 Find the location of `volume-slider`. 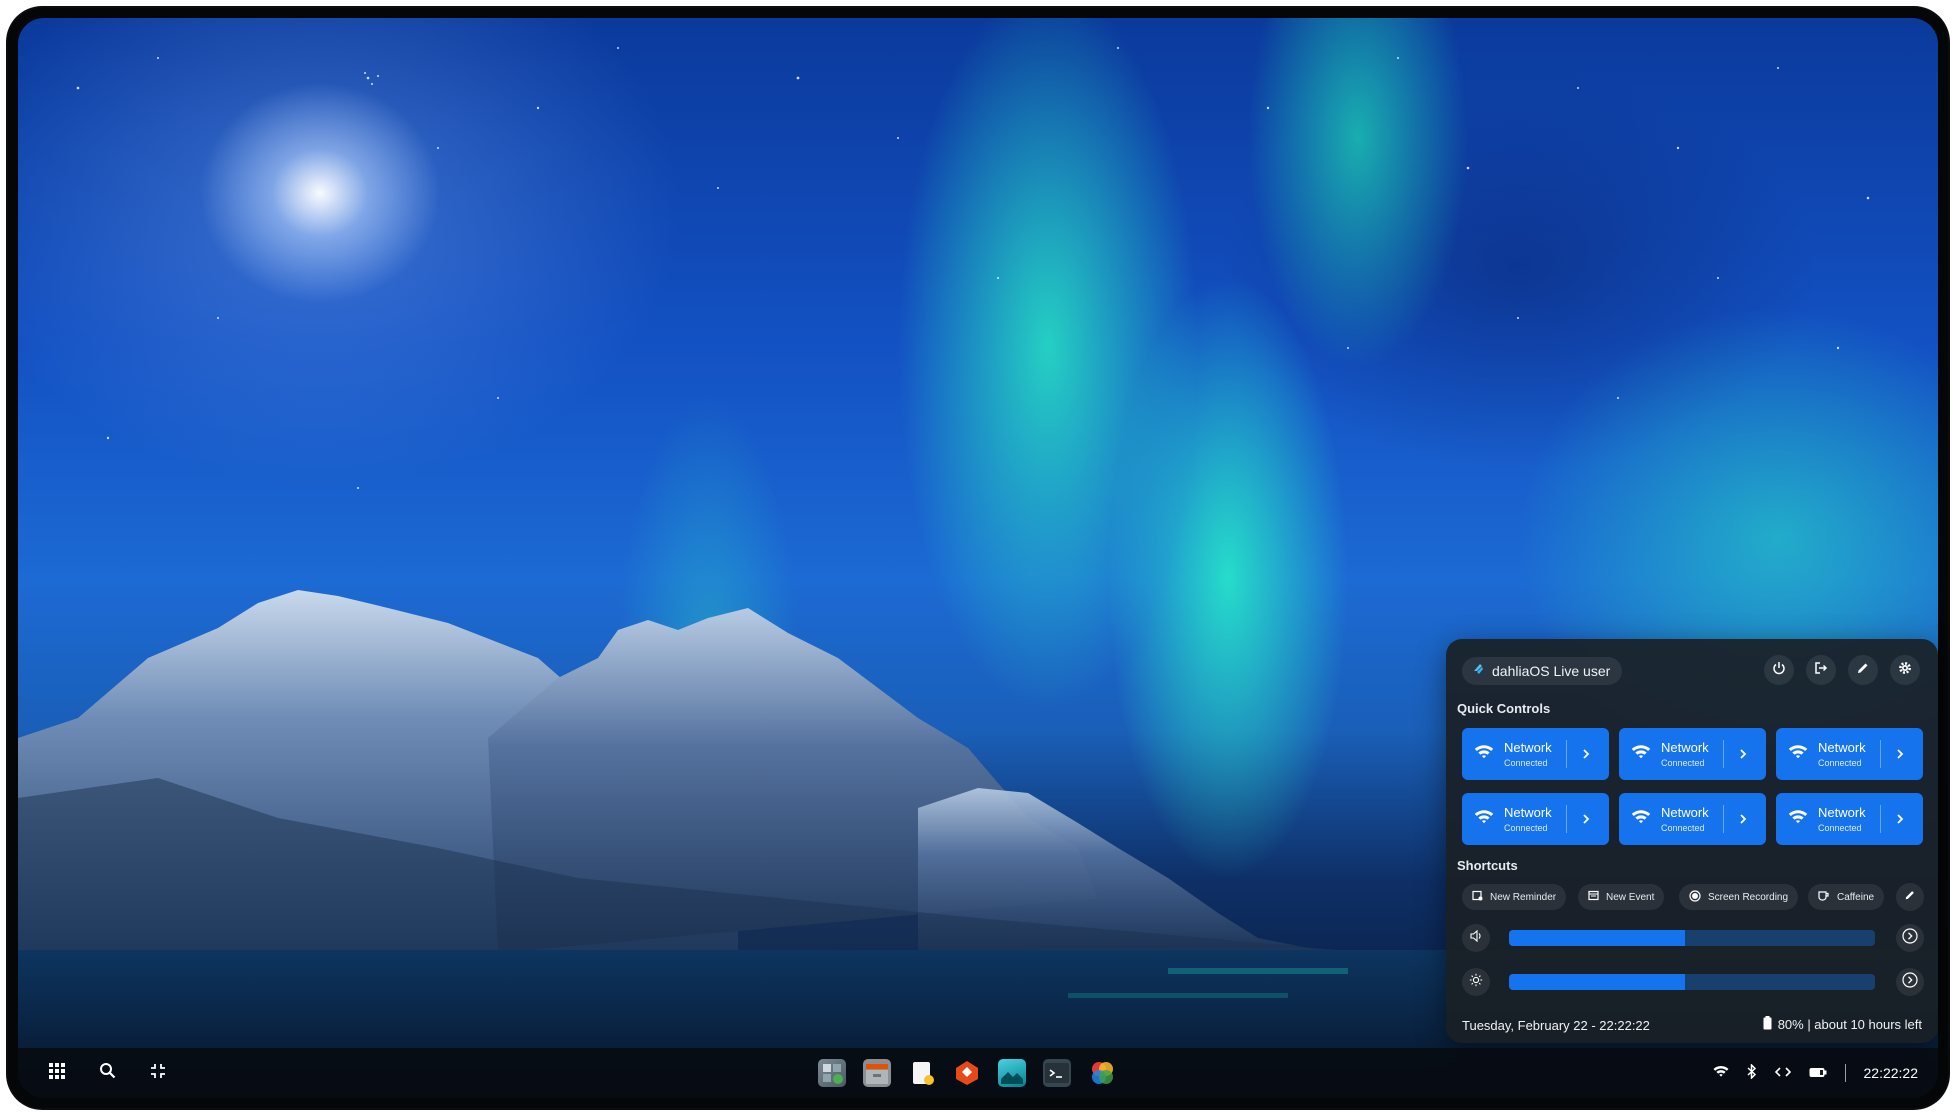

volume-slider is located at coordinates (1692, 938).